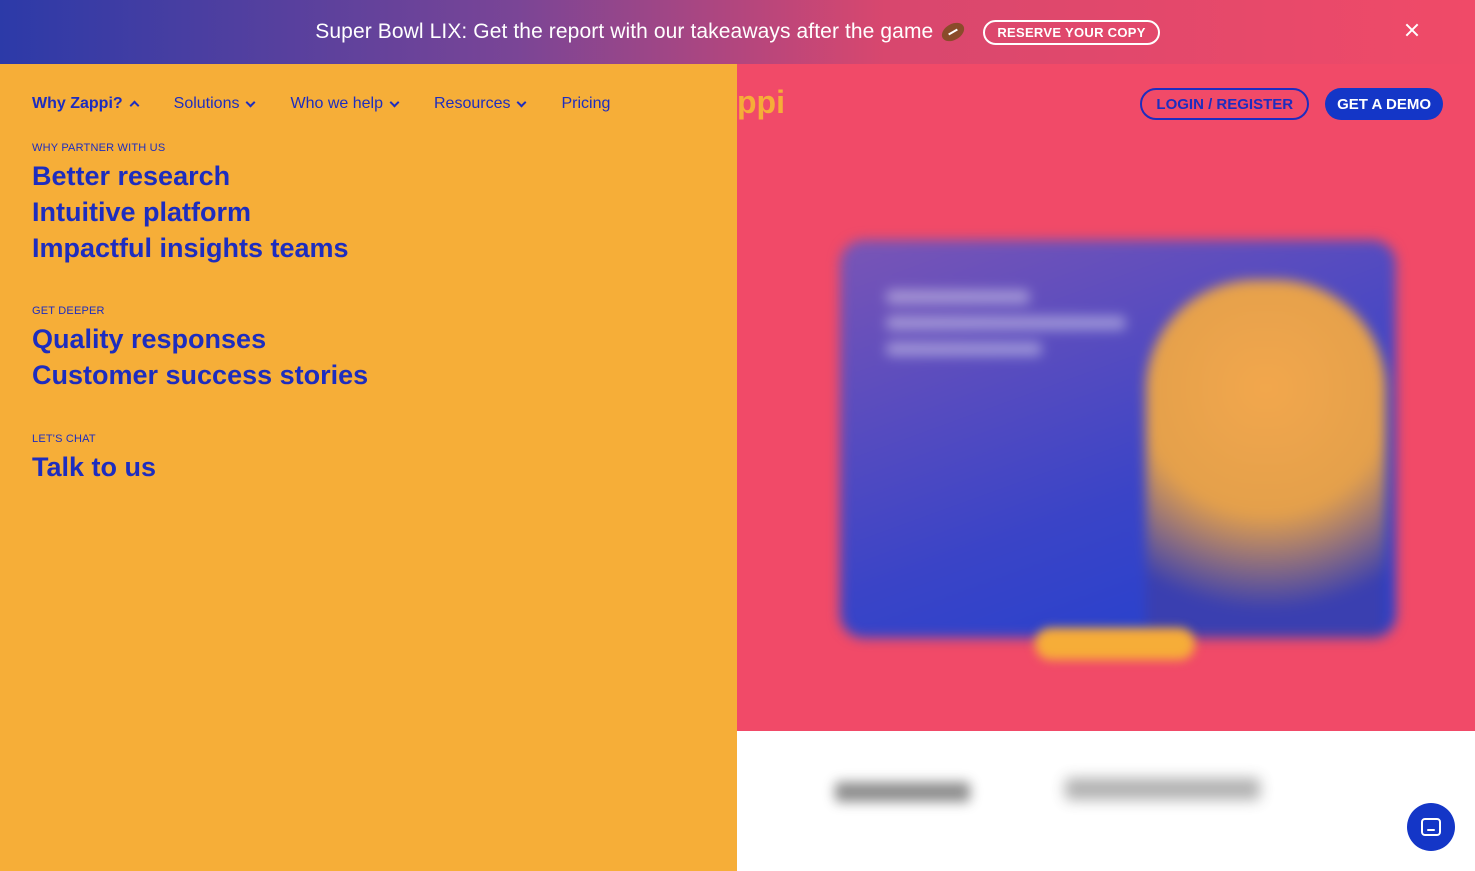 The width and height of the screenshot is (1475, 871). Describe the element at coordinates (94, 467) in the screenshot. I see `menu-link-talk-to-us: Talk to us` at that location.